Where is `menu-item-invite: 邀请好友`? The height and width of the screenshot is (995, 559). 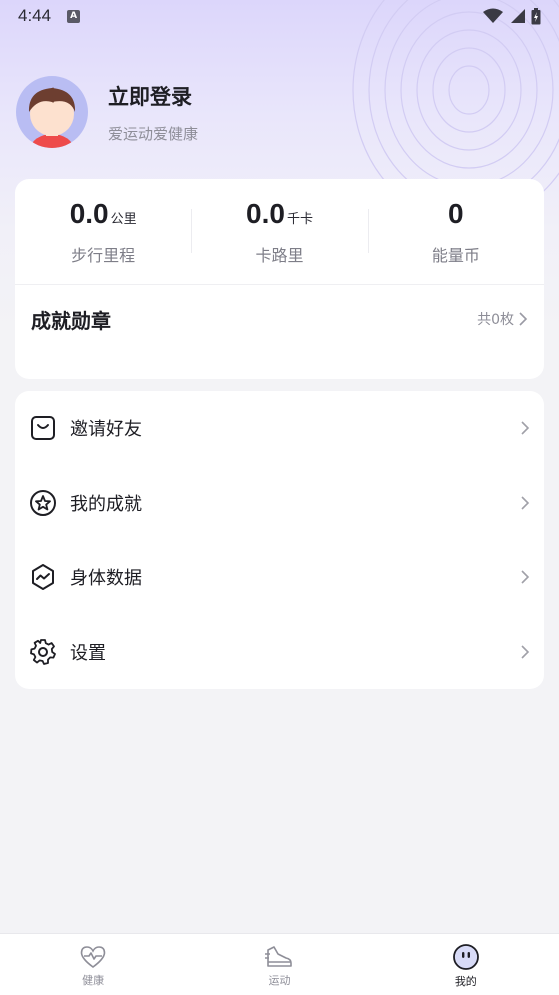 menu-item-invite: 邀请好友 is located at coordinates (279, 428).